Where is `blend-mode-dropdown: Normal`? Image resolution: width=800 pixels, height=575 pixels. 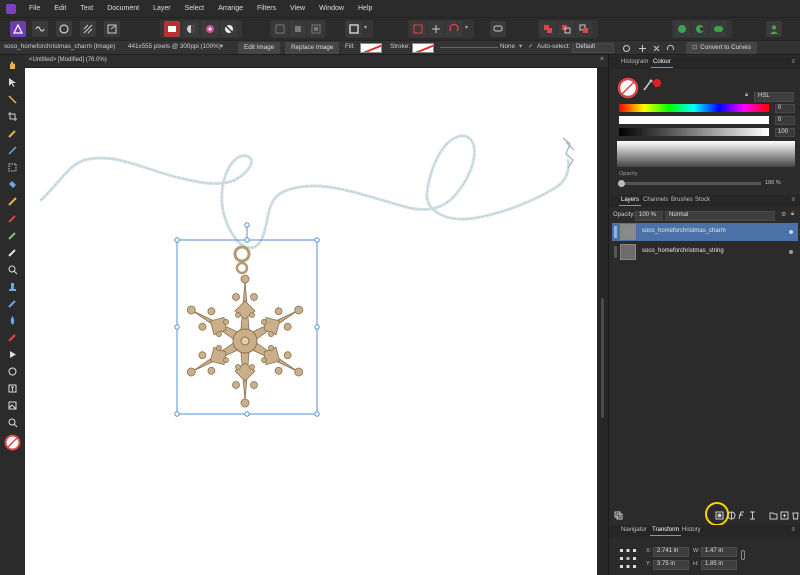
blend-mode-dropdown: Normal is located at coordinates (720, 216).